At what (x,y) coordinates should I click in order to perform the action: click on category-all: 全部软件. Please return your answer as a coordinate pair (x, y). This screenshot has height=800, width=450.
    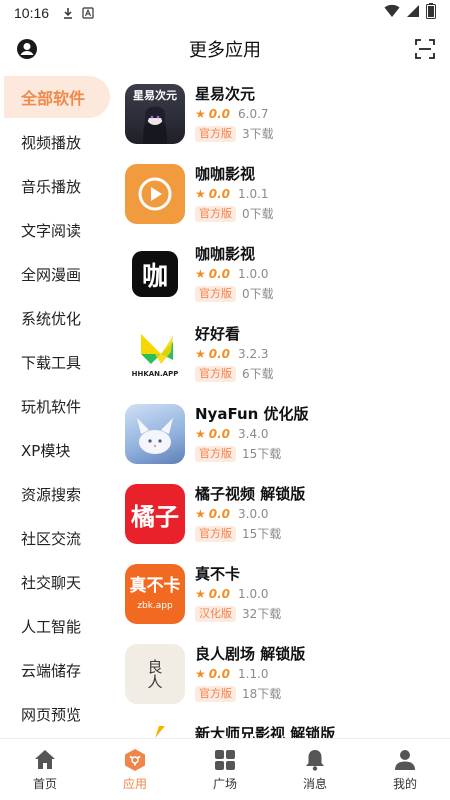
    Looking at the image, I should click on (57, 97).